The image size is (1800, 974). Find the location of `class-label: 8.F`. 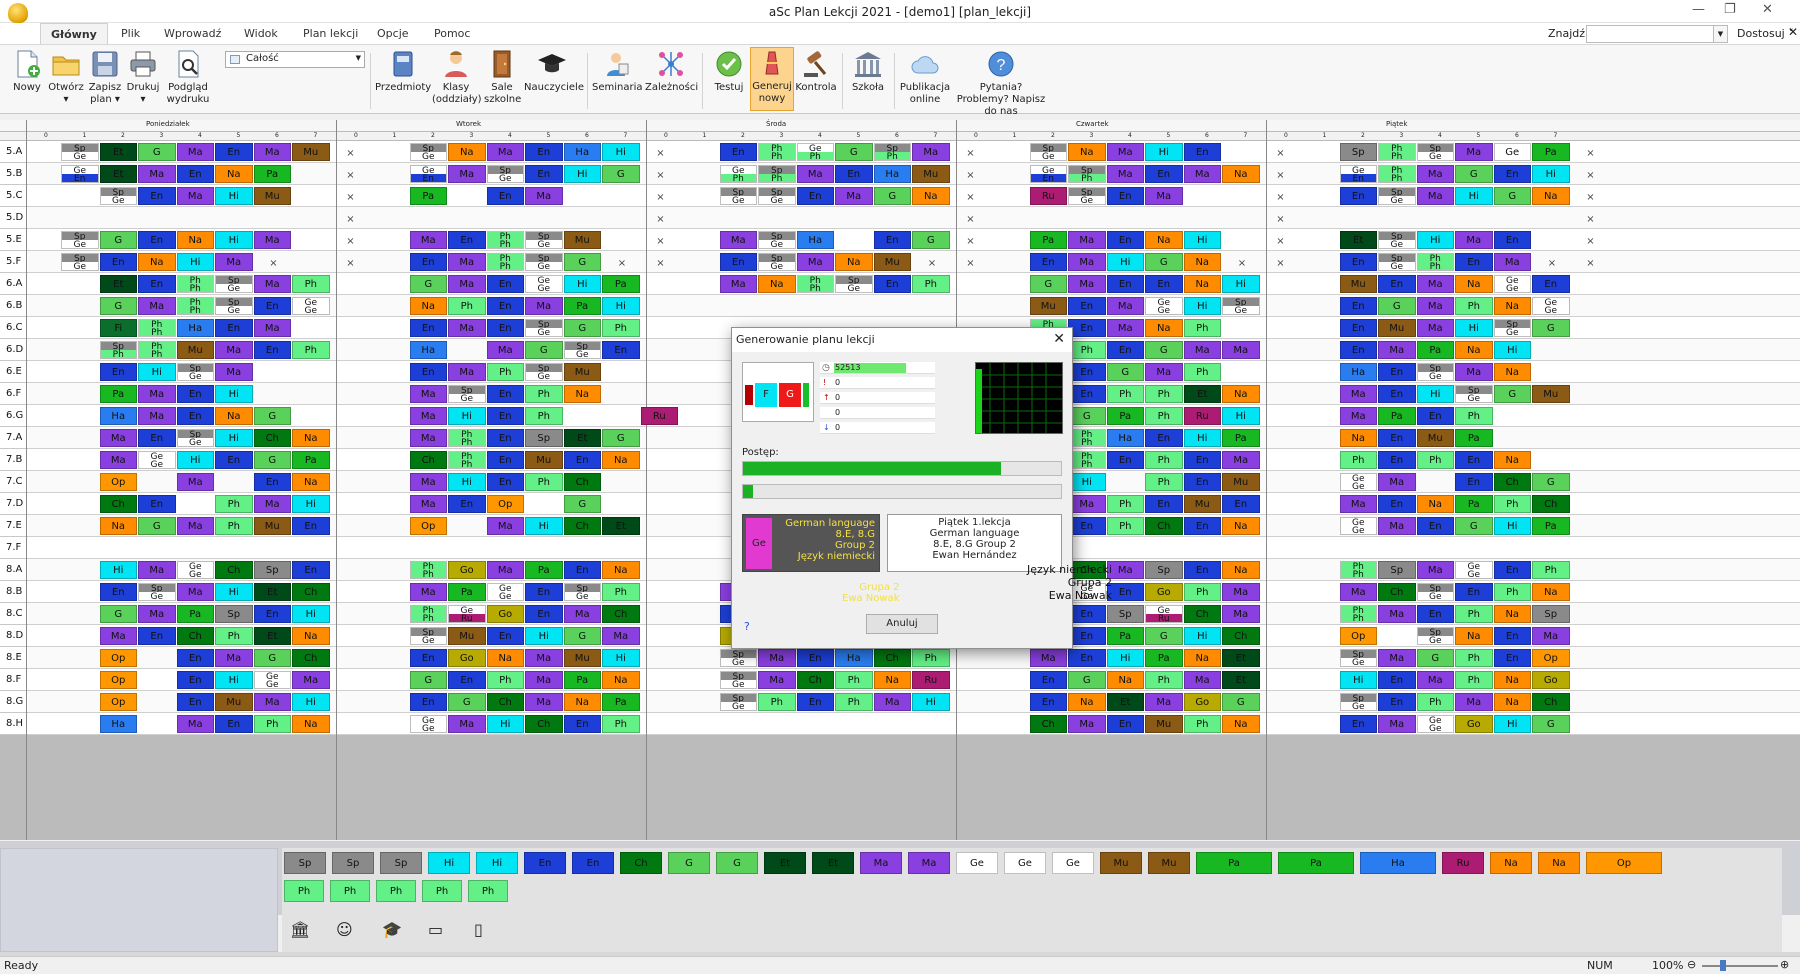

class-label: 8.F is located at coordinates (14, 680).